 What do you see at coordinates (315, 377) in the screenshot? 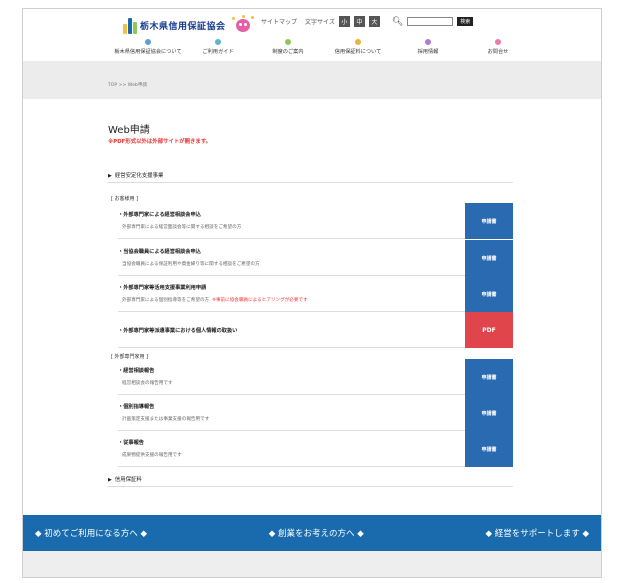
I see `list-item: ・経営相談報告 経営相談会の報告用です 申請書` at bounding box center [315, 377].